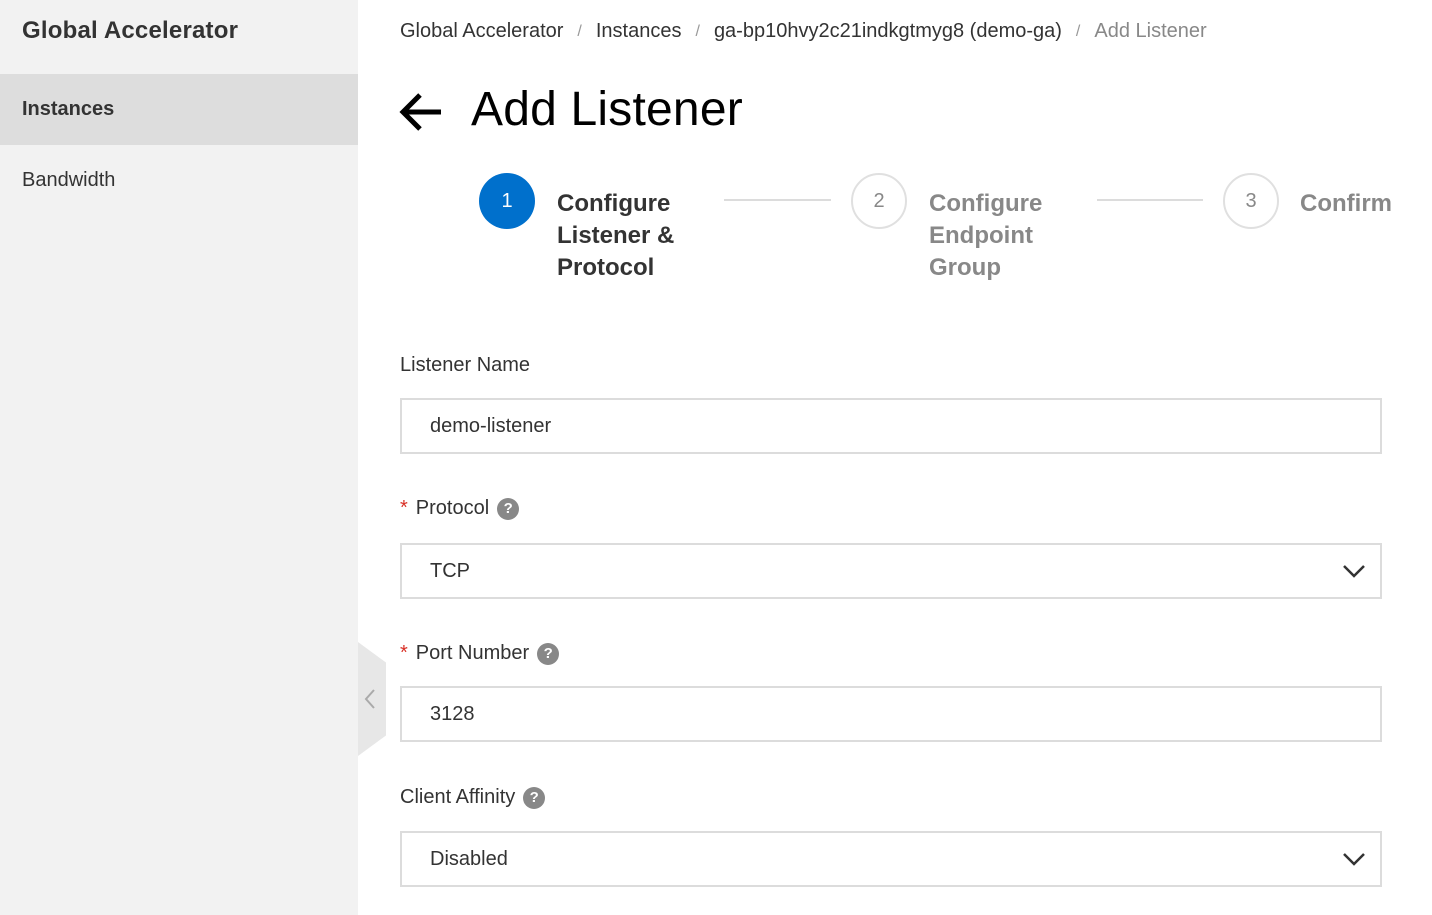 The width and height of the screenshot is (1432, 915). I want to click on listener-name-field, so click(891, 426).